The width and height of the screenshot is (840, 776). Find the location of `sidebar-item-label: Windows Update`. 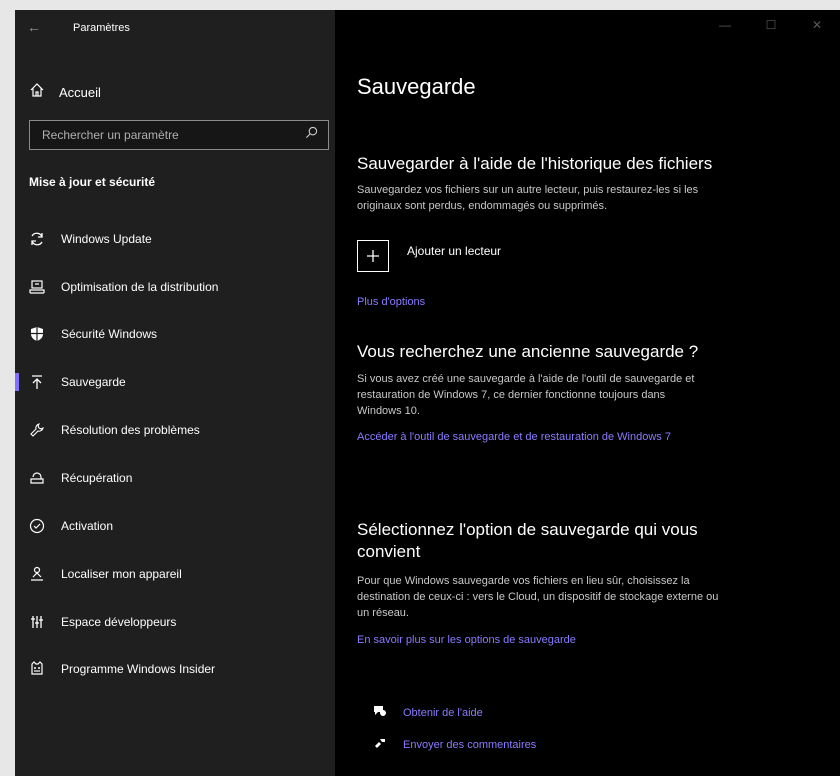

sidebar-item-label: Windows Update is located at coordinates (106, 239).